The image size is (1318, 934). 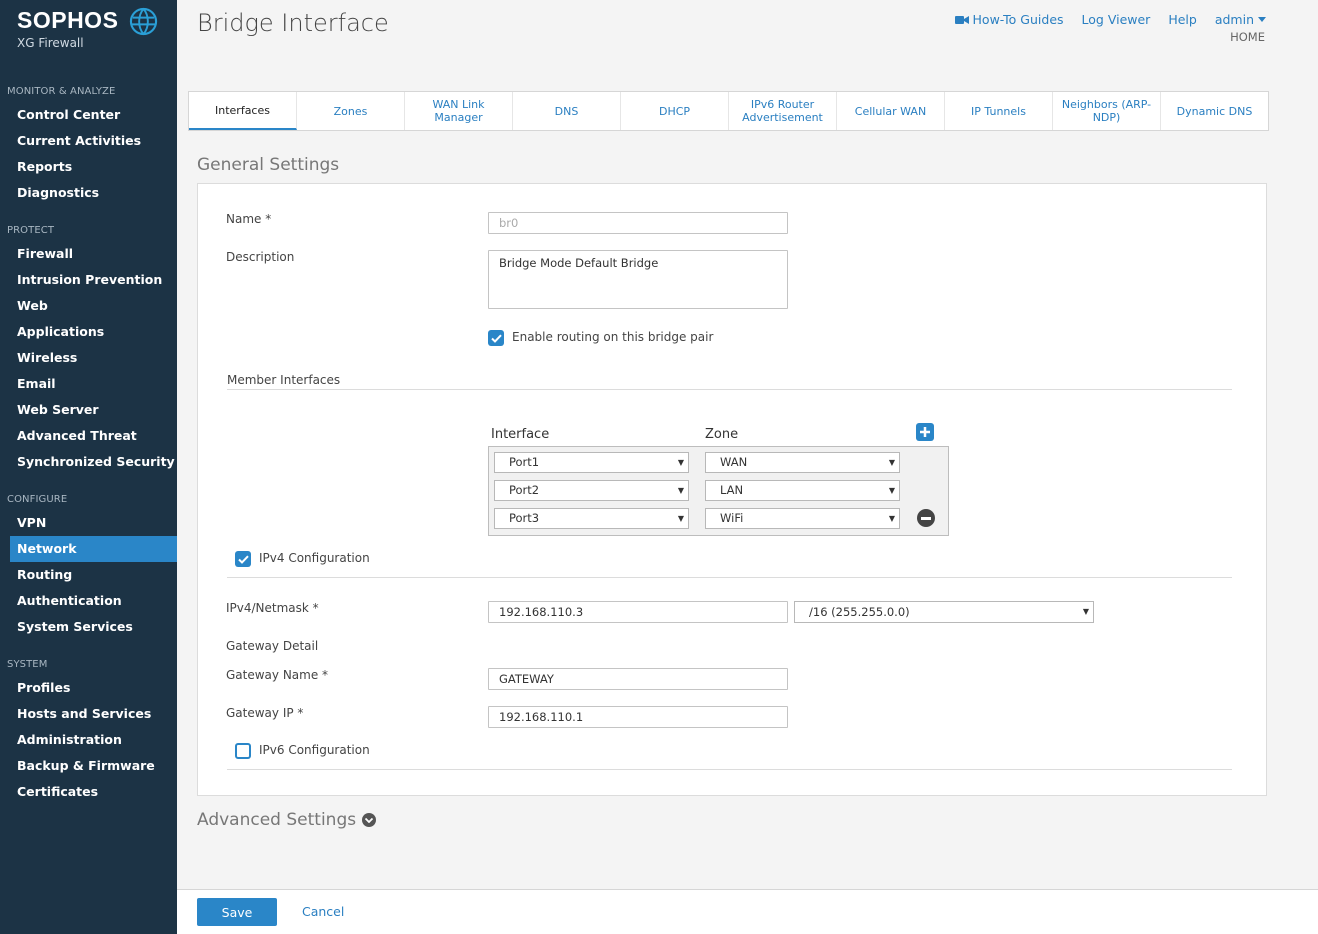 What do you see at coordinates (277, 675) in the screenshot?
I see `gateway-name-label: Gateway Name *` at bounding box center [277, 675].